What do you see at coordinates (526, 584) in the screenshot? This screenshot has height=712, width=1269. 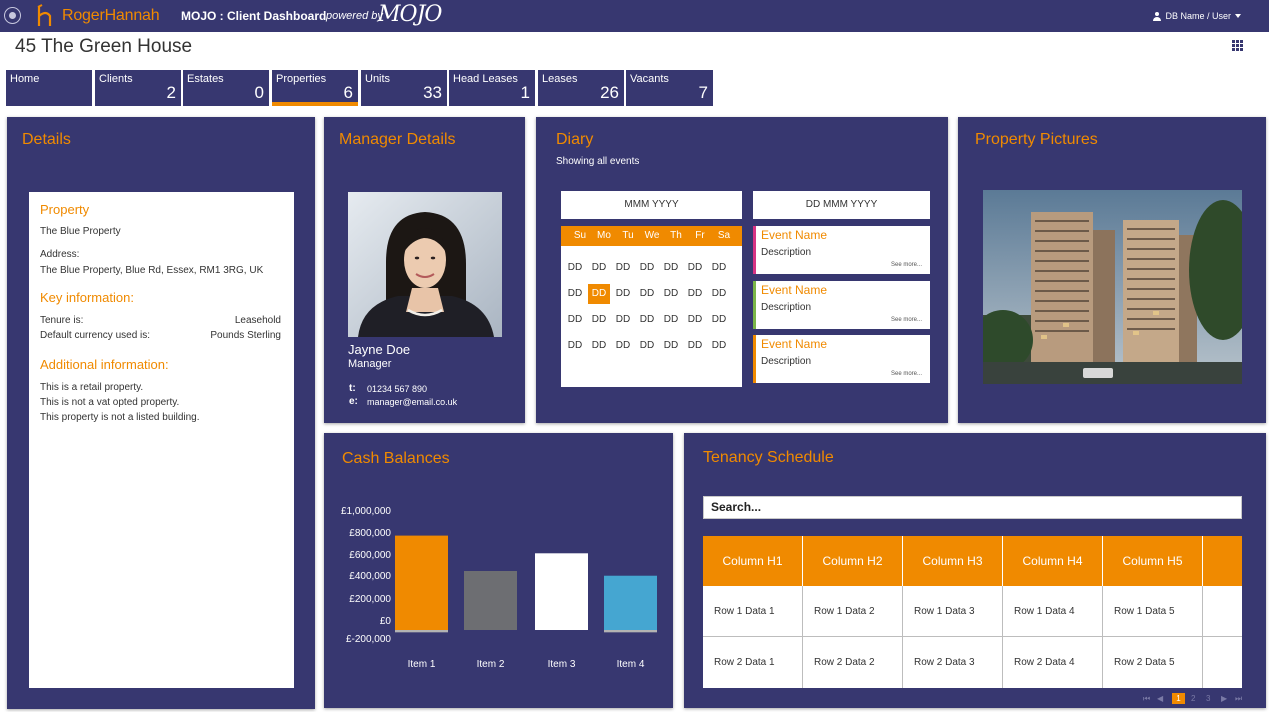 I see `cash-balances-chart` at bounding box center [526, 584].